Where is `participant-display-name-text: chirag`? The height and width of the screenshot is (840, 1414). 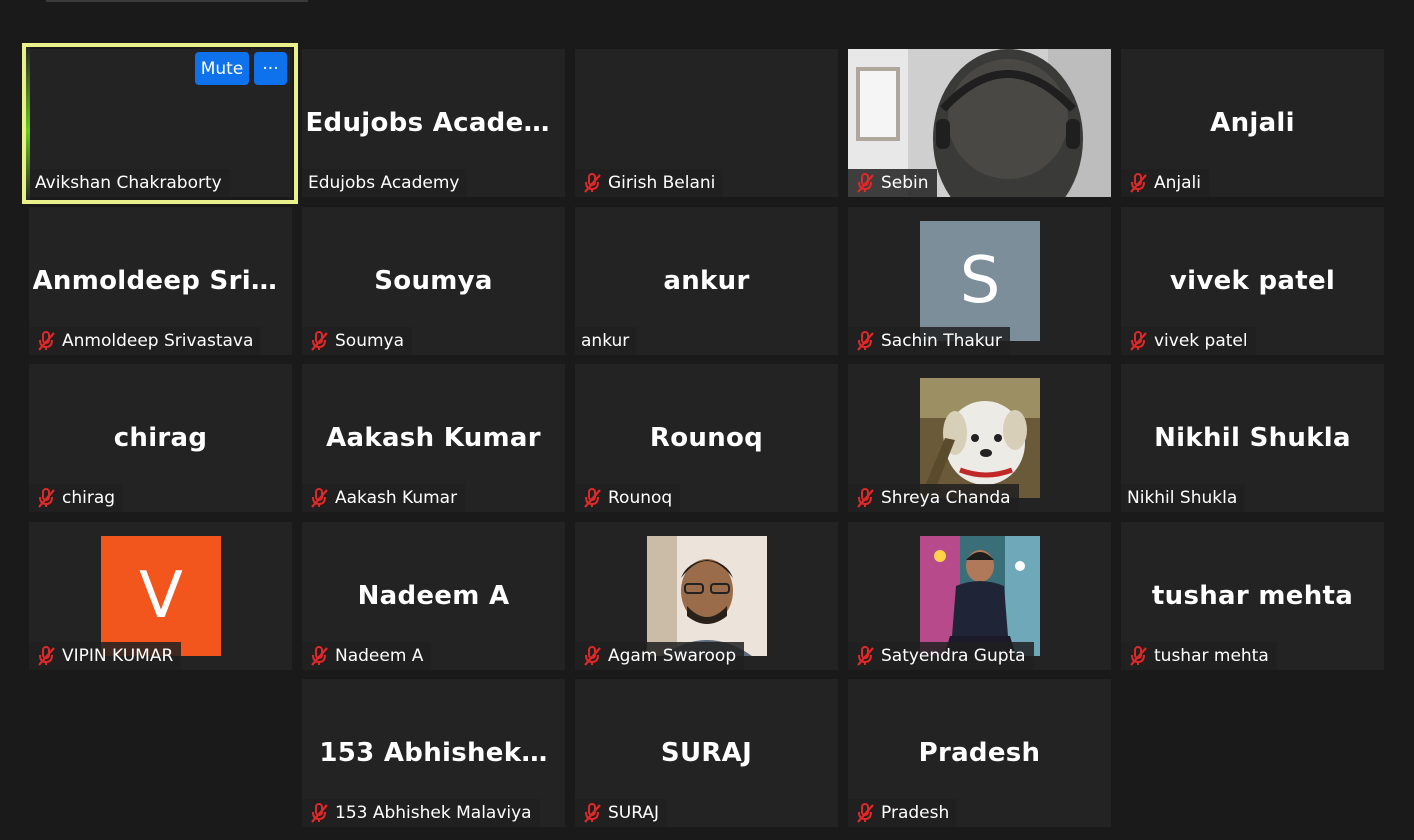
participant-display-name-text: chirag is located at coordinates (160, 438).